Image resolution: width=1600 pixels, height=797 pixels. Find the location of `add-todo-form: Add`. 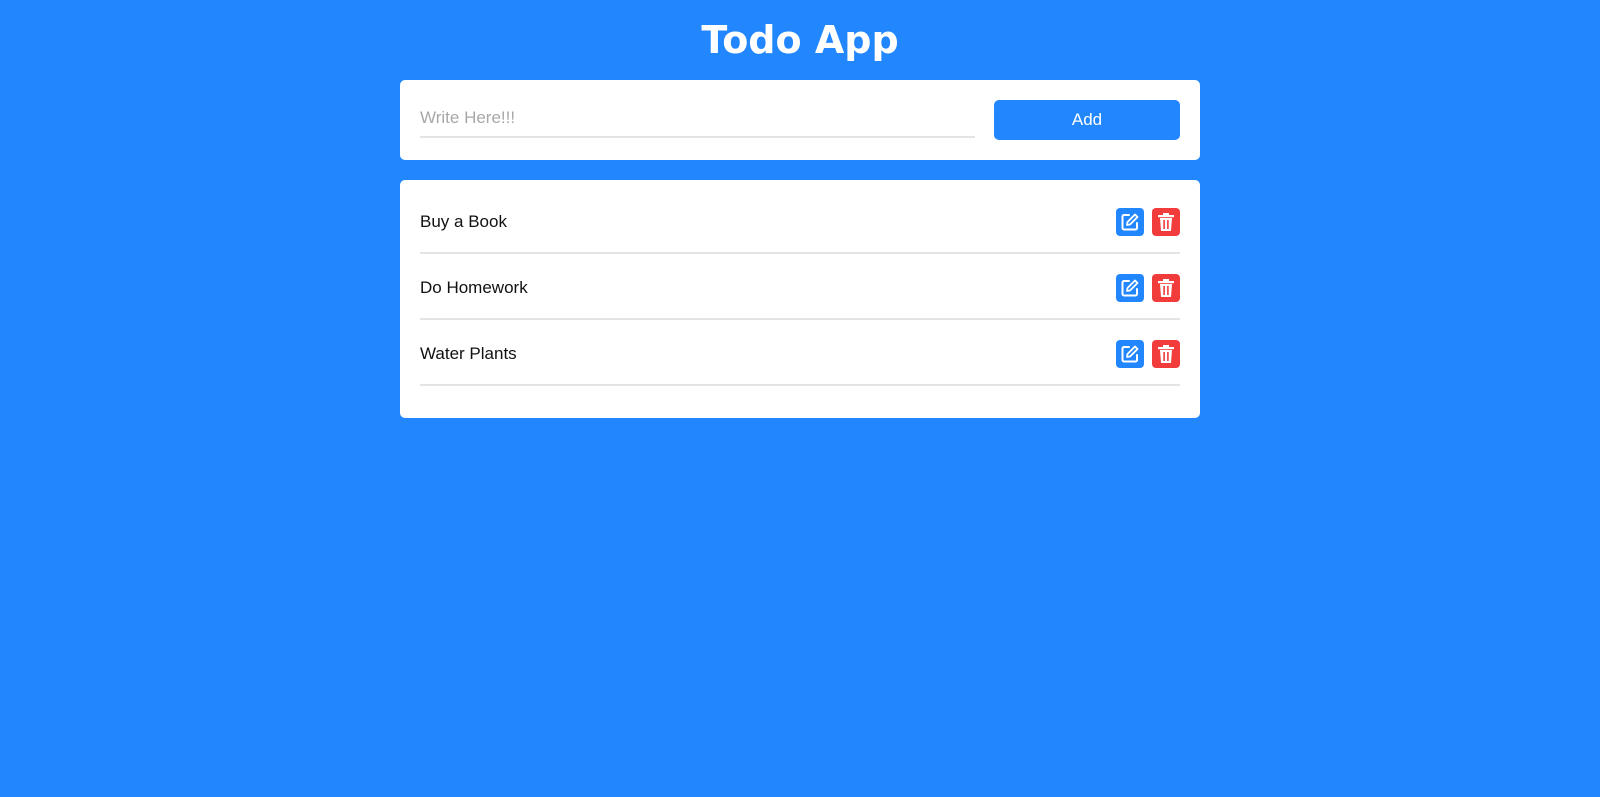

add-todo-form: Add is located at coordinates (800, 120).